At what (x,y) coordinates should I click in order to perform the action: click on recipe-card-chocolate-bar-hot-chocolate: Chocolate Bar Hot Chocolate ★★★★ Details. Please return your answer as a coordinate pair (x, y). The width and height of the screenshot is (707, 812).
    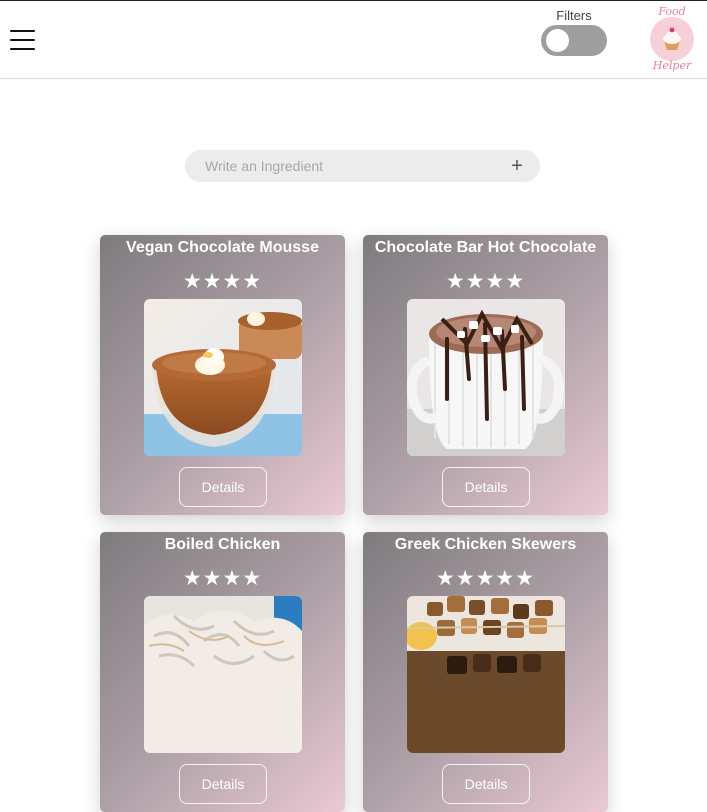
    Looking at the image, I should click on (485, 375).